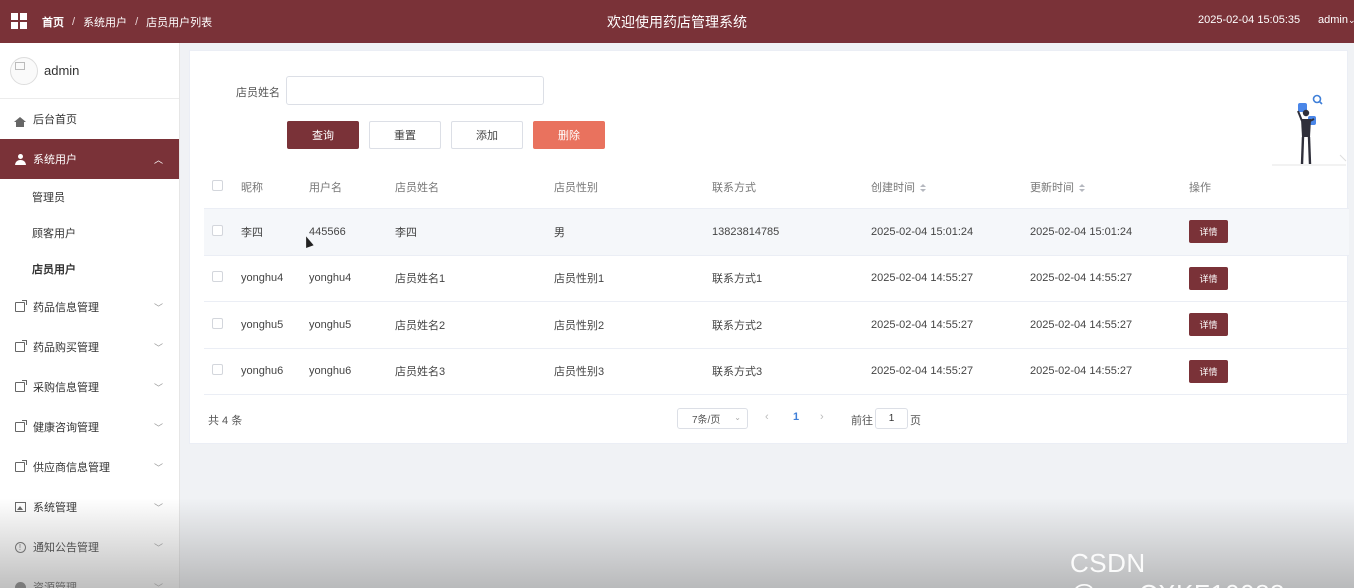 This screenshot has width=1354, height=588. I want to click on page-size-select: 7条/页 ⌄, so click(712, 418).